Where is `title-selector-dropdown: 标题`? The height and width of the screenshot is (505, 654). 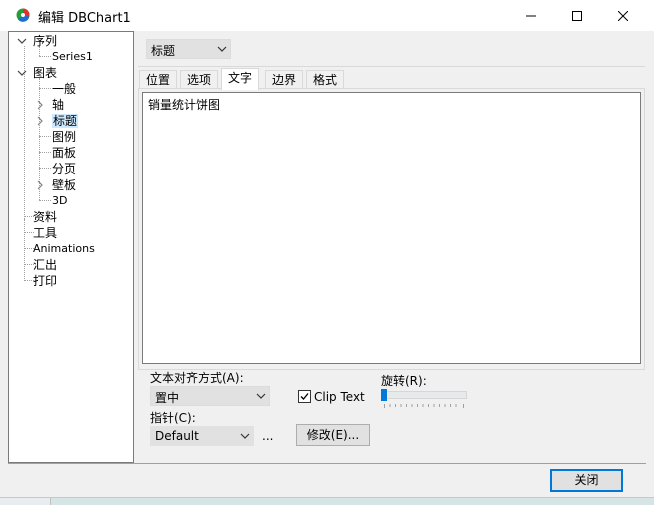 title-selector-dropdown: 标题 is located at coordinates (188, 49).